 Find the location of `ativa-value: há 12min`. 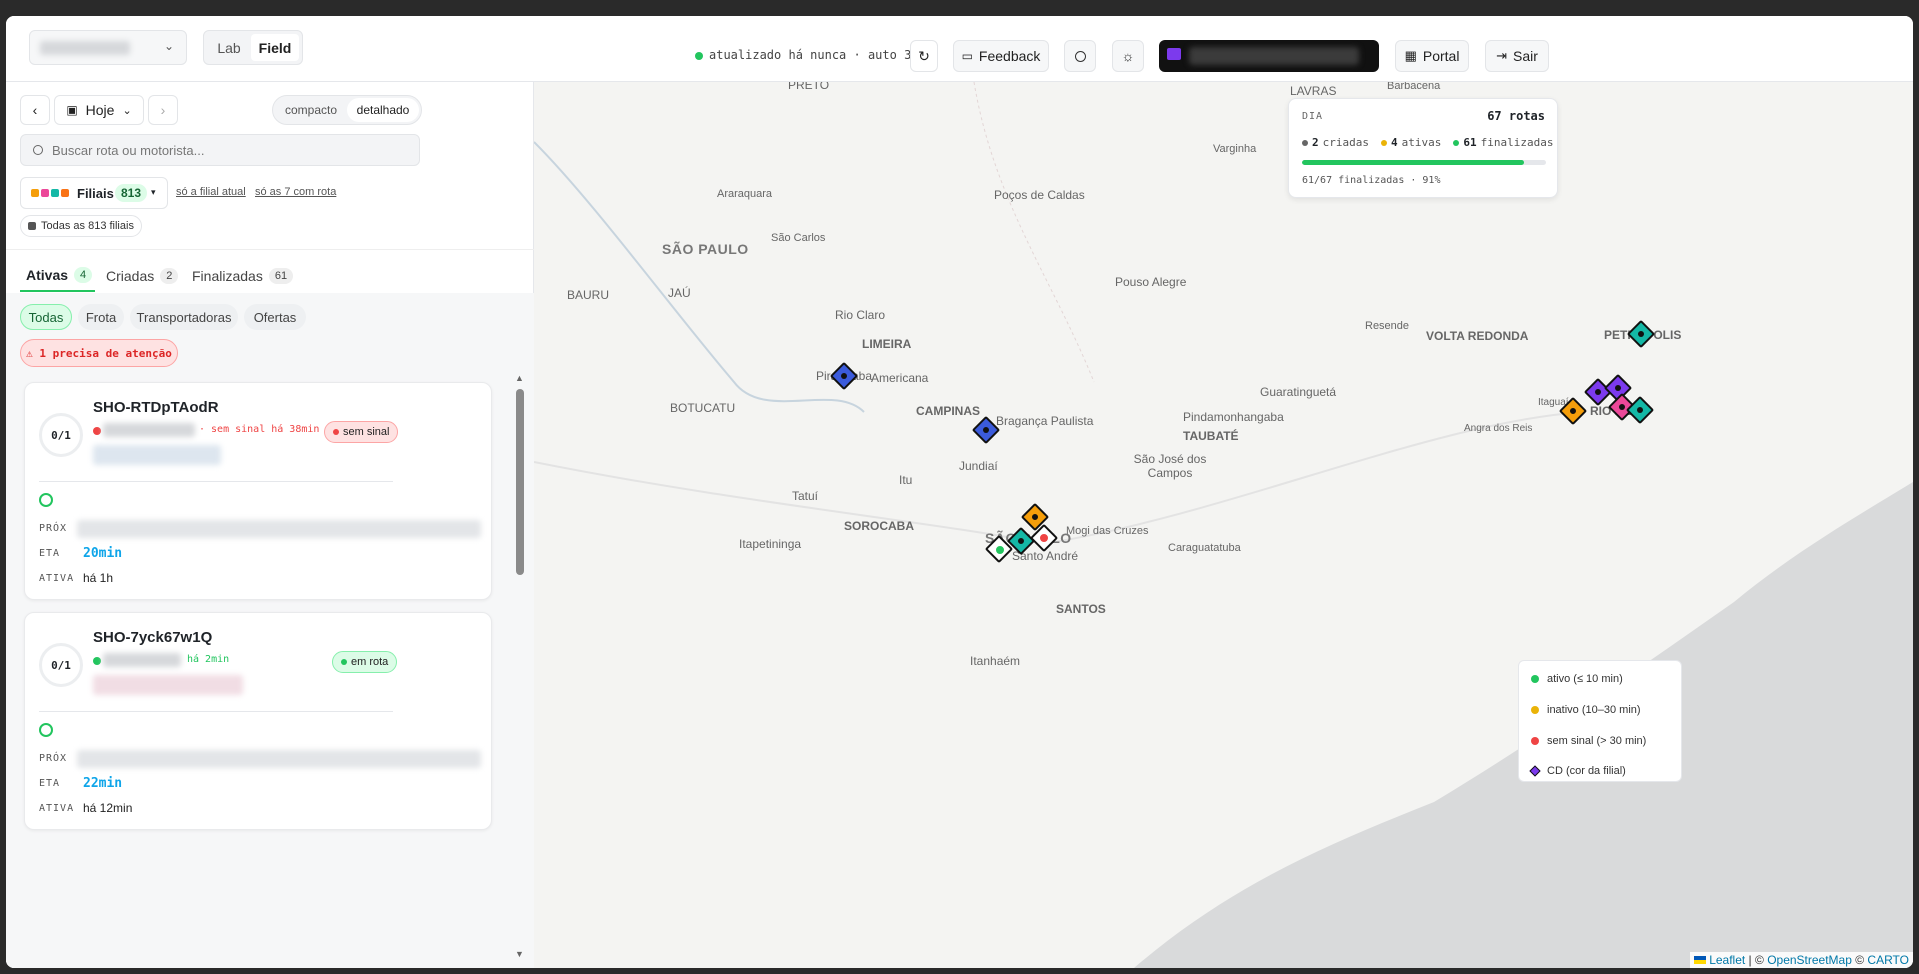

ativa-value: há 12min is located at coordinates (108, 808).